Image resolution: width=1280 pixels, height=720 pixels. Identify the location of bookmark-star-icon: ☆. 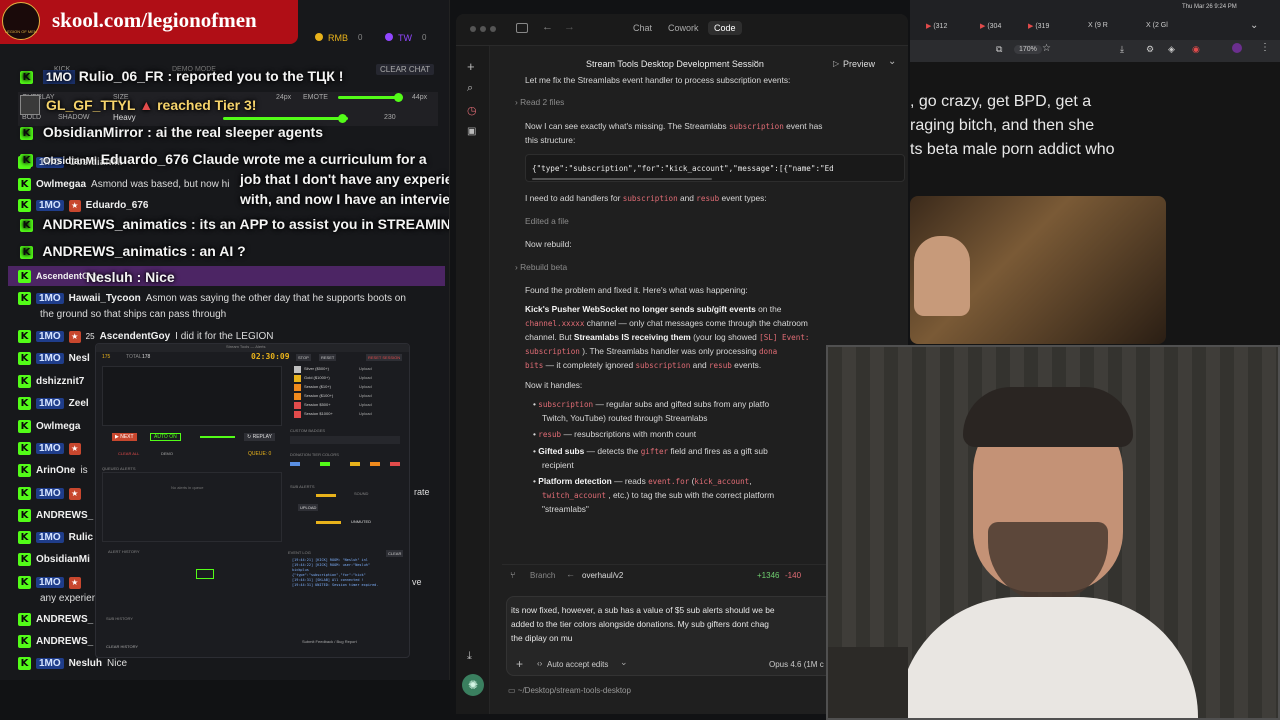
(1046, 48).